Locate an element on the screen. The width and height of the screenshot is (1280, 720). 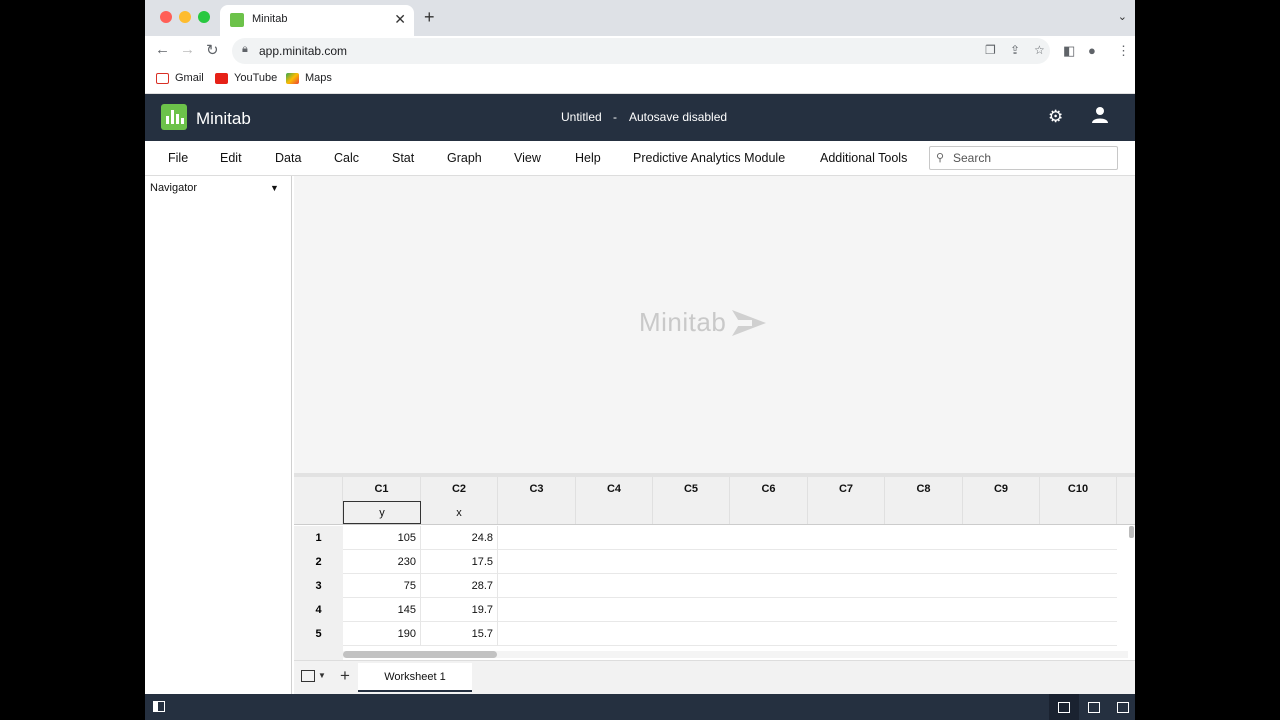
name-row-header is located at coordinates (318, 512).